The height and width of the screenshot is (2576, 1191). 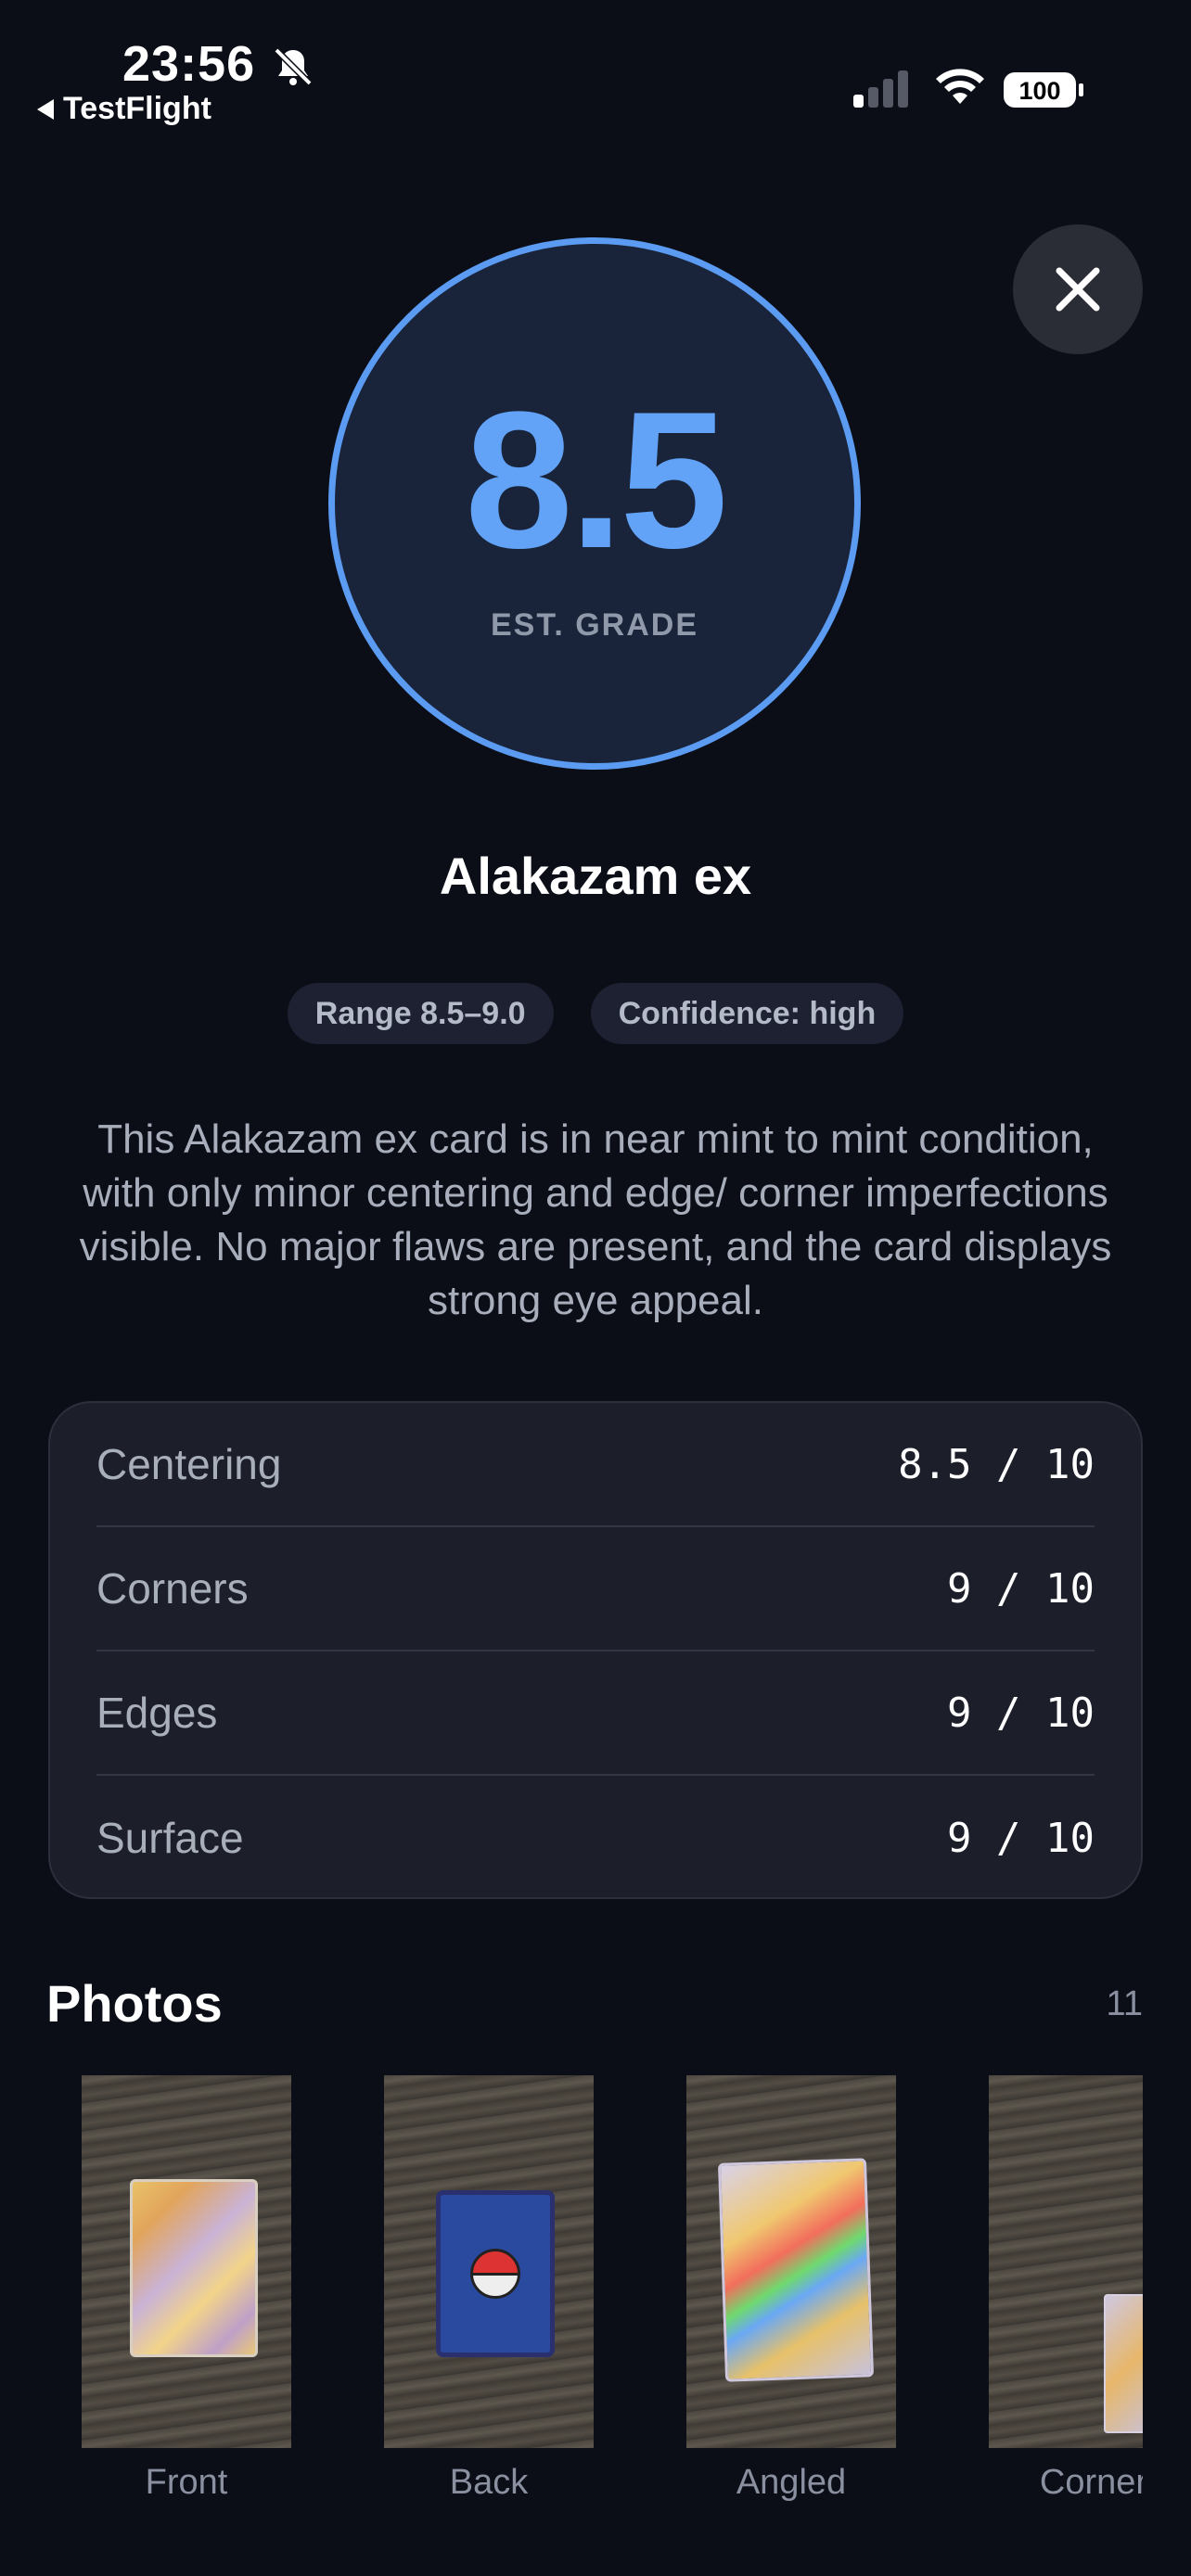 I want to click on battery-icon: 100, so click(x=1043, y=90).